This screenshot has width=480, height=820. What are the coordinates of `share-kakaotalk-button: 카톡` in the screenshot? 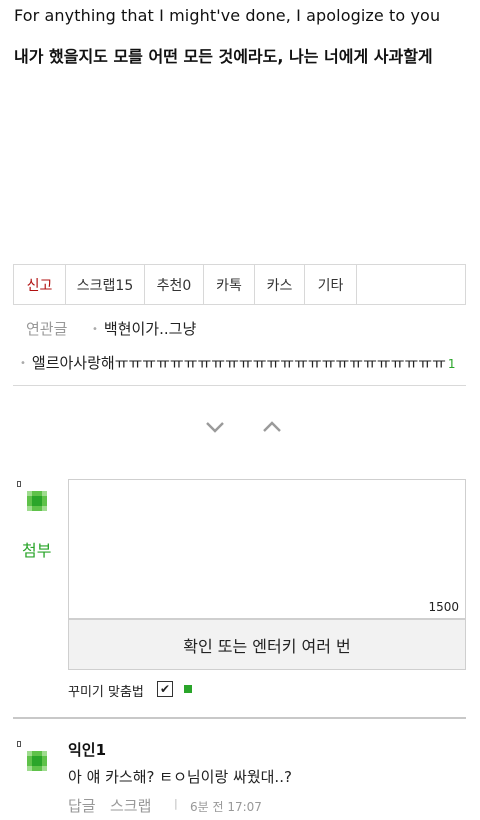 It's located at (229, 284).